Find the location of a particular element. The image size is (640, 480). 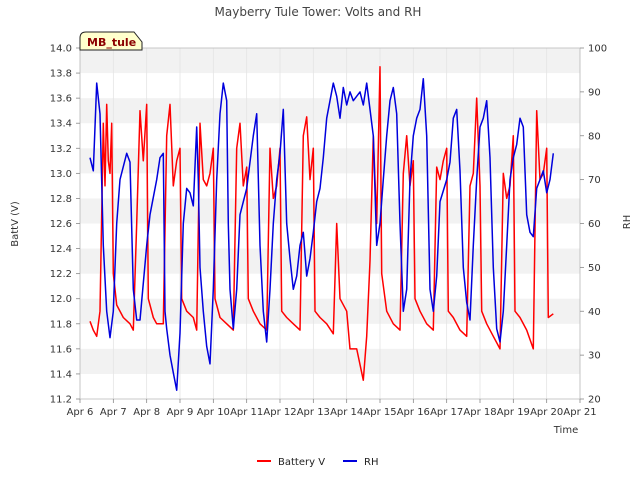

y-tick-label-right: 50 is located at coordinates (594, 268).